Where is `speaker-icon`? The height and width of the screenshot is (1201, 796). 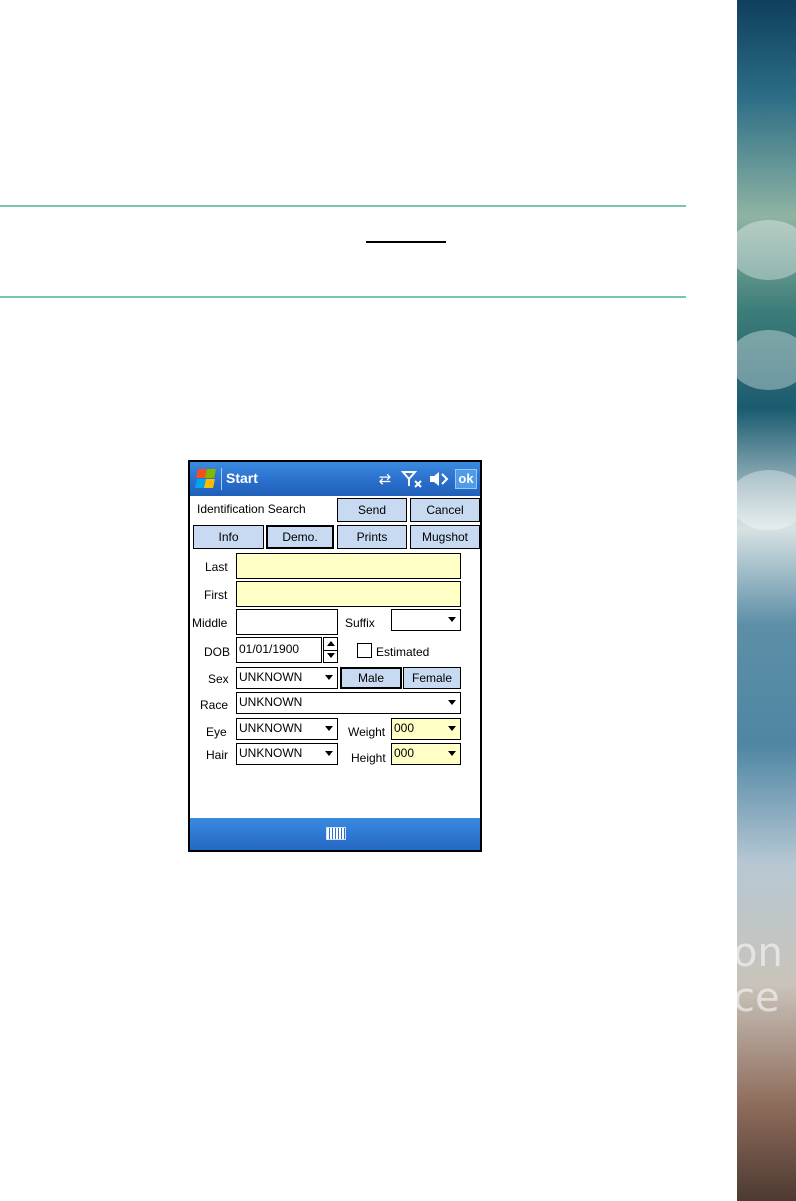
speaker-icon is located at coordinates (439, 479).